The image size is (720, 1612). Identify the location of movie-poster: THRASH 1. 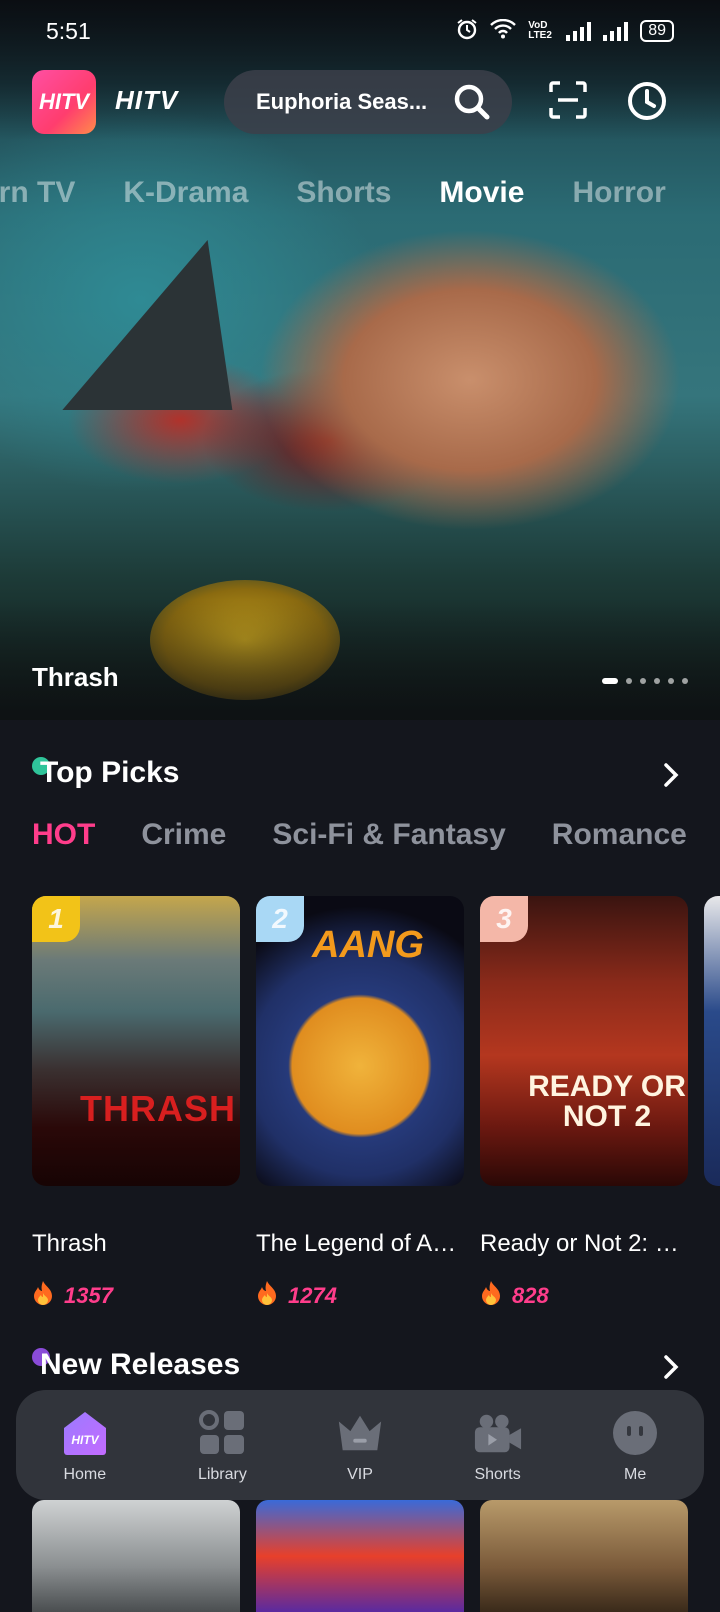
(136, 1041).